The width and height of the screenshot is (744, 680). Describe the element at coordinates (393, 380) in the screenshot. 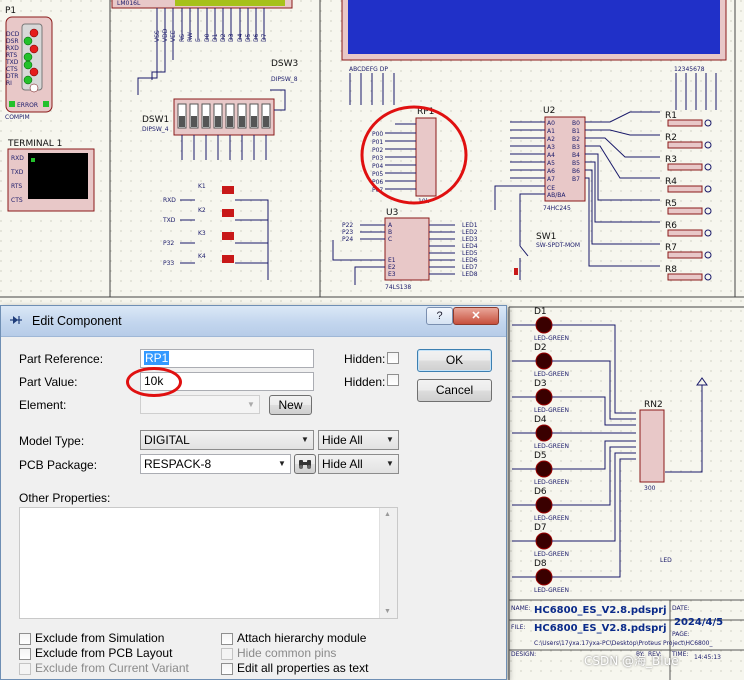

I see `hidden-value-checkbox` at that location.